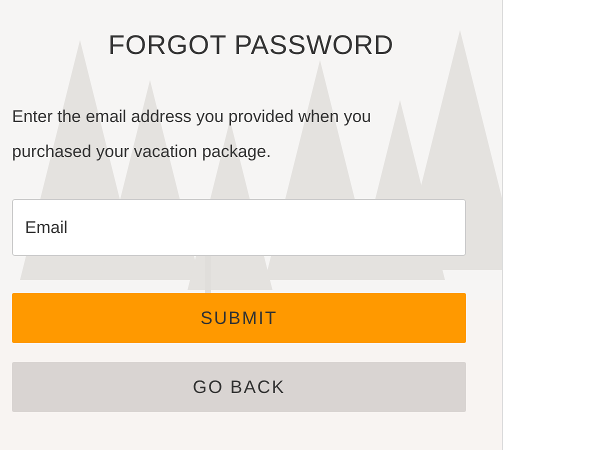 The image size is (600, 450). What do you see at coordinates (192, 134) in the screenshot?
I see `instructions-text: Enter the email address you provided when you purchased your vacation package.` at bounding box center [192, 134].